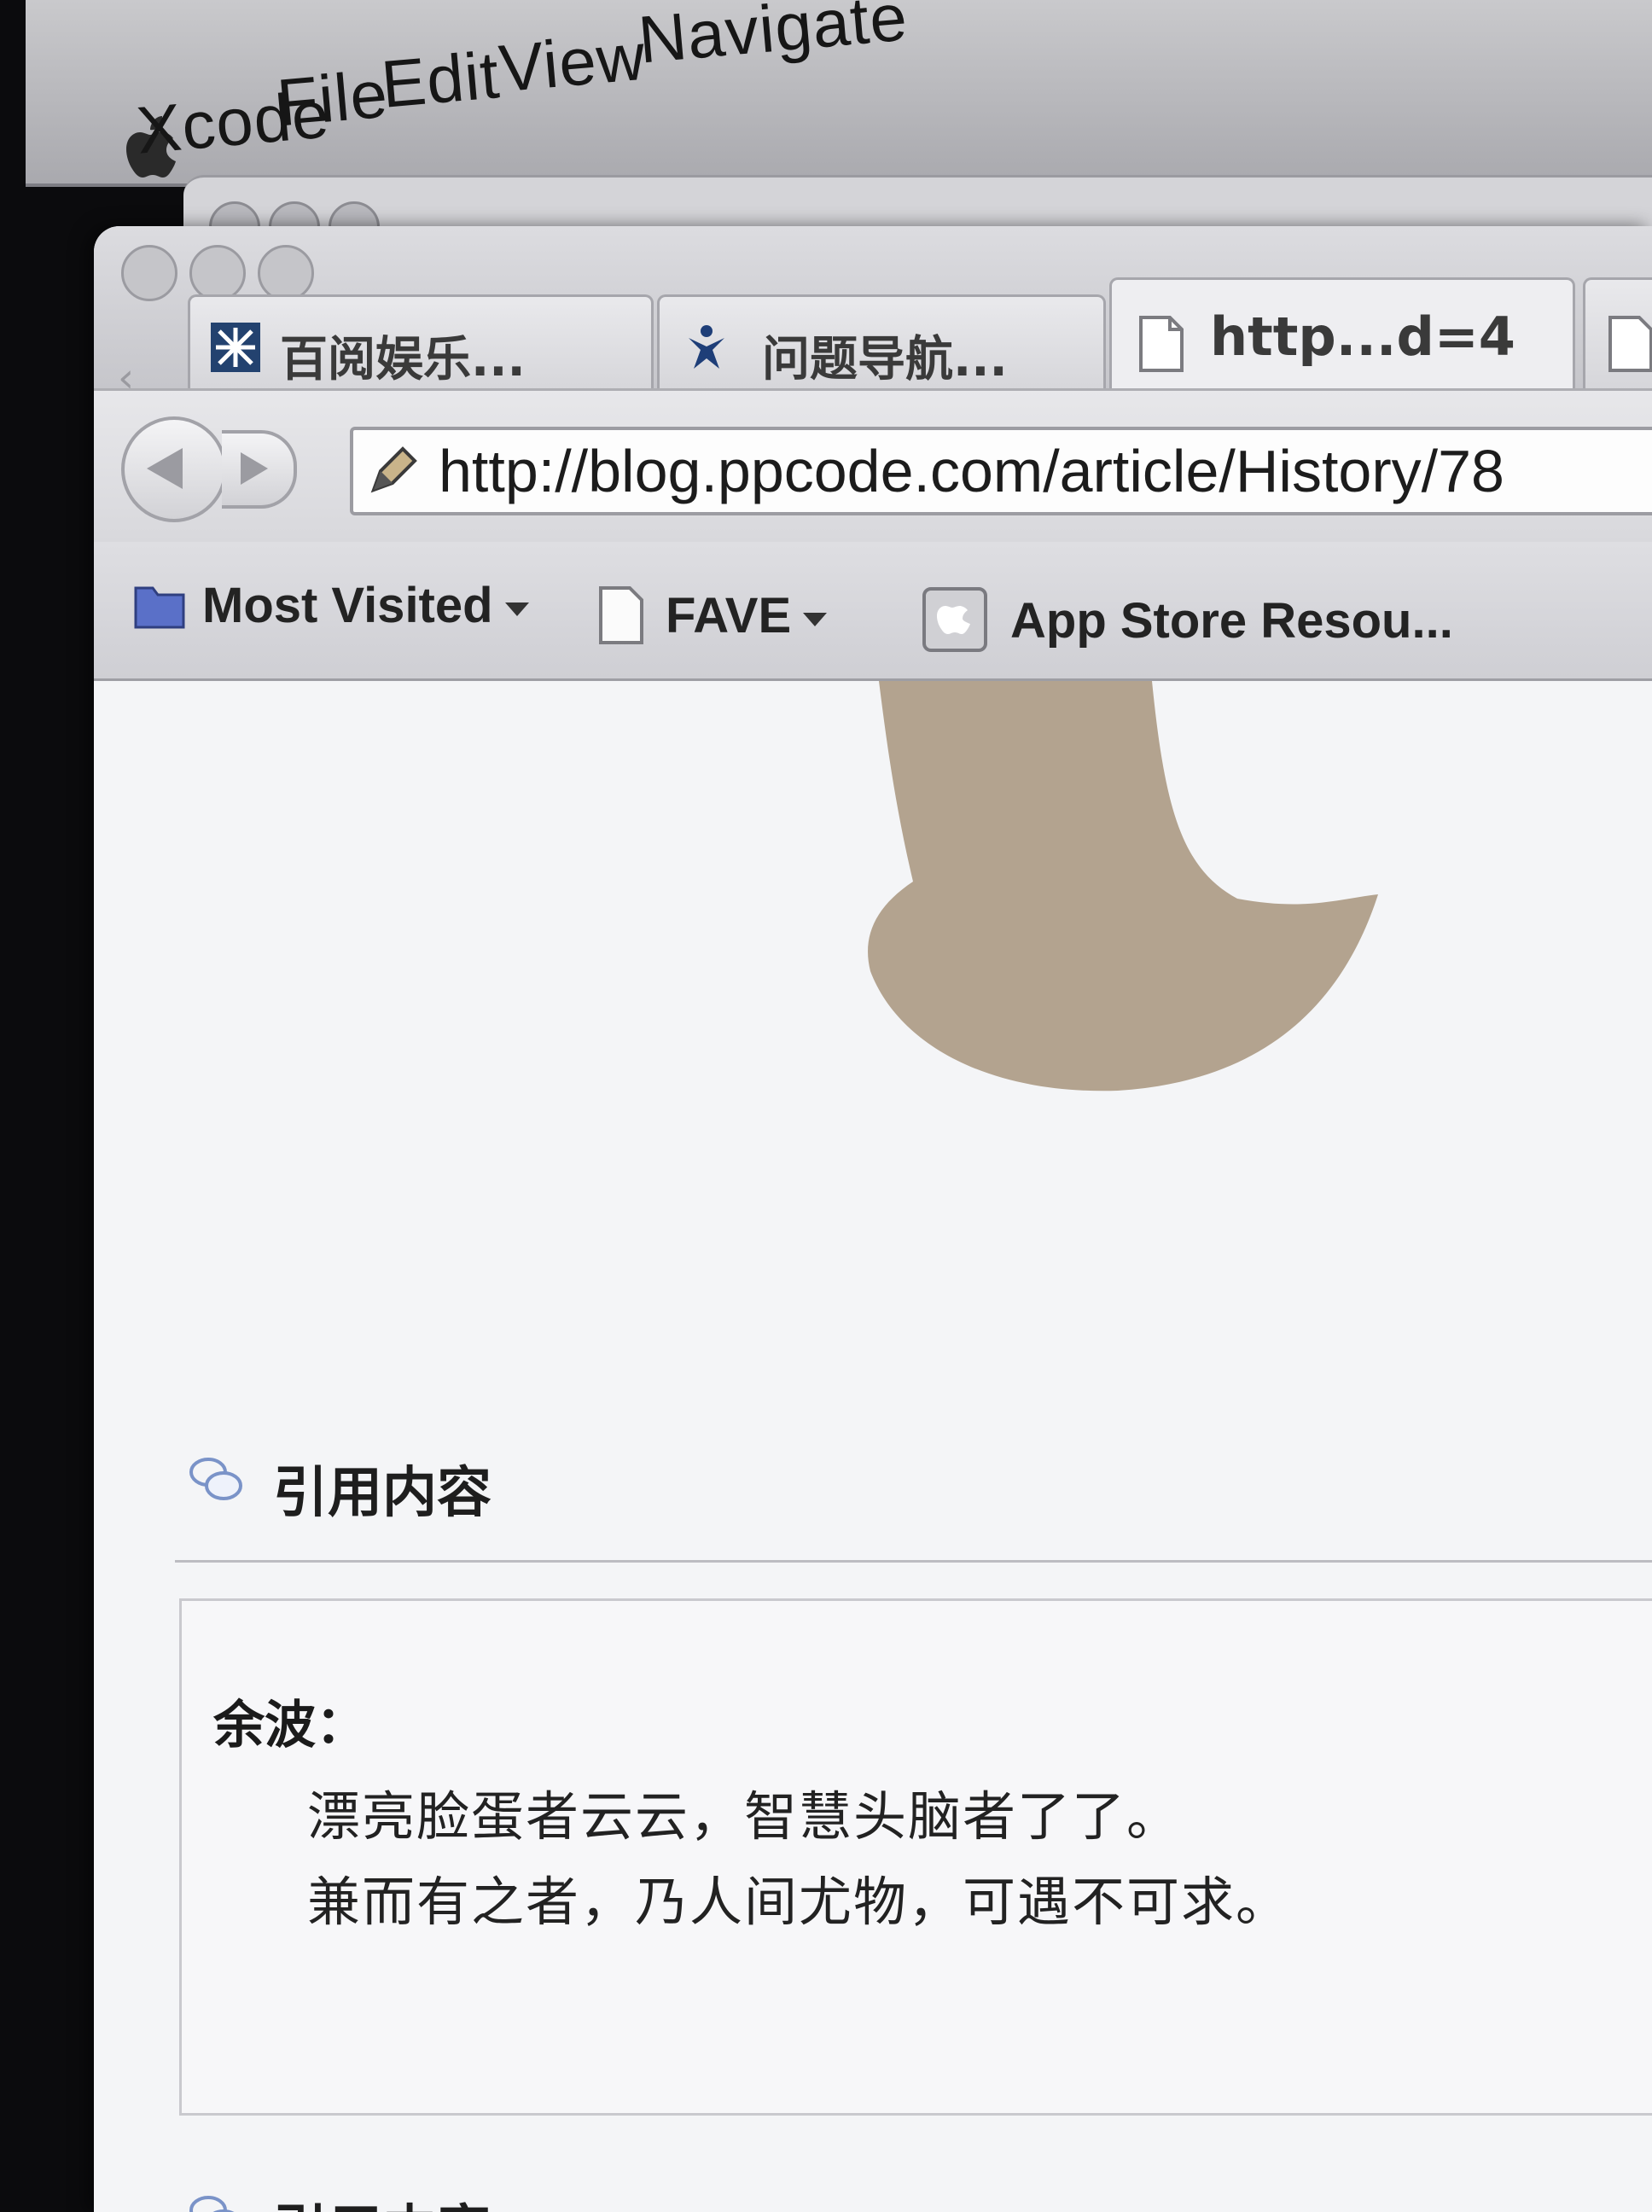  I want to click on person-logo-icon, so click(706, 347).